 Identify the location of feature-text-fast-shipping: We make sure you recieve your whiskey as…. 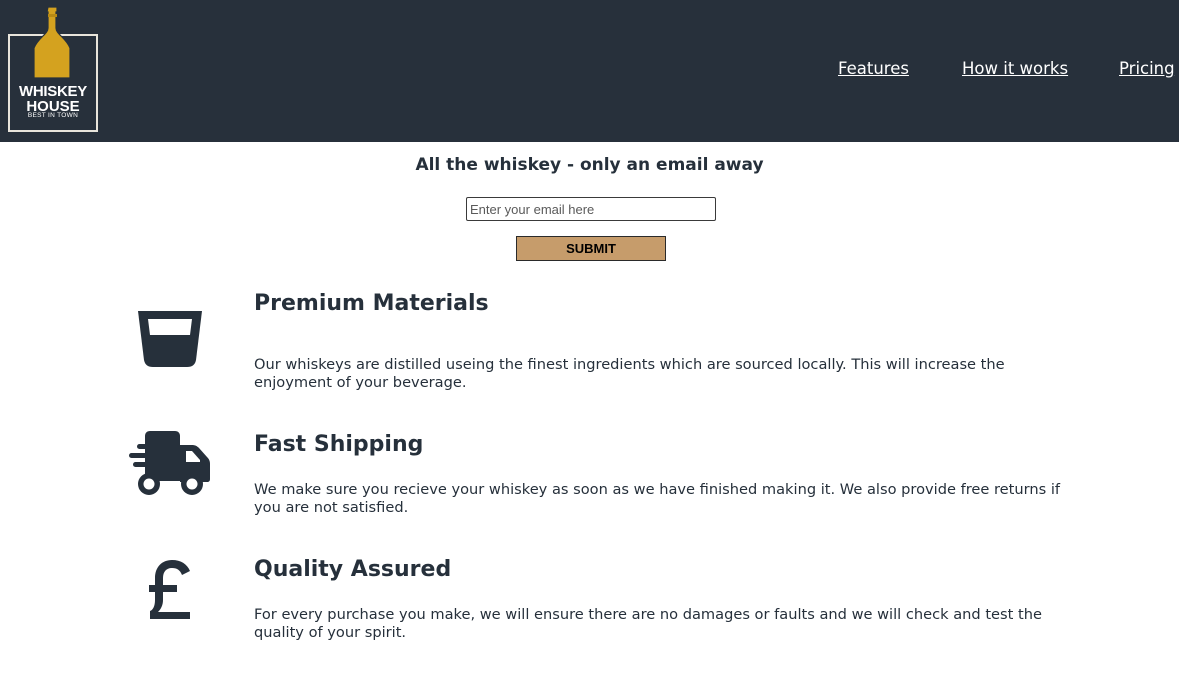
(657, 498).